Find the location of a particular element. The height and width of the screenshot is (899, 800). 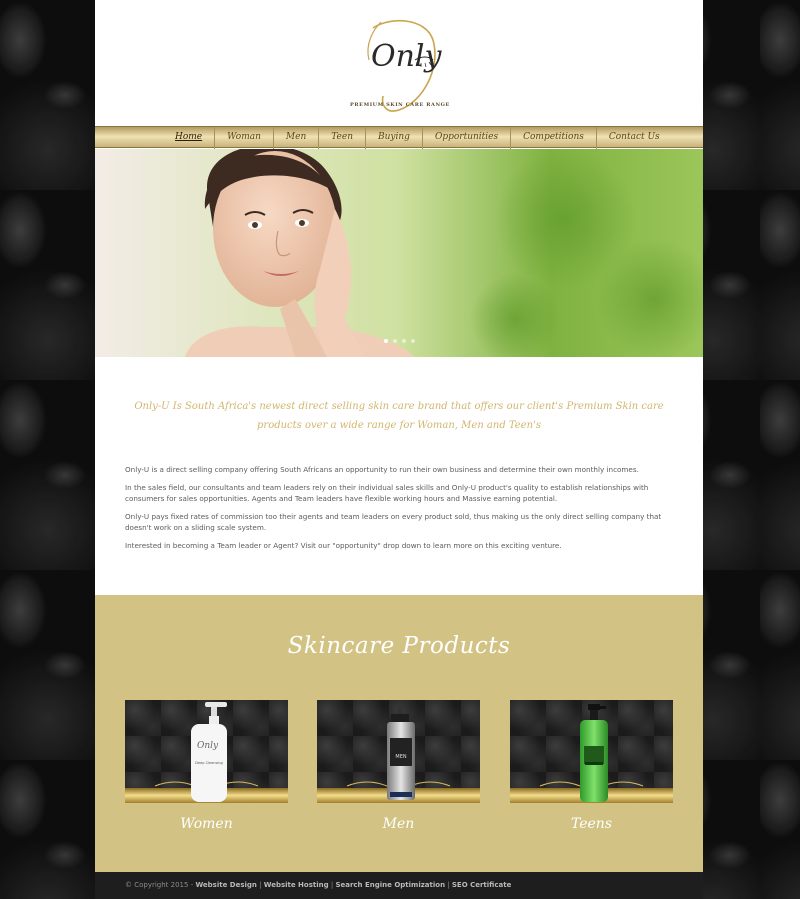

nav-item-woman: Woman is located at coordinates (244, 138).